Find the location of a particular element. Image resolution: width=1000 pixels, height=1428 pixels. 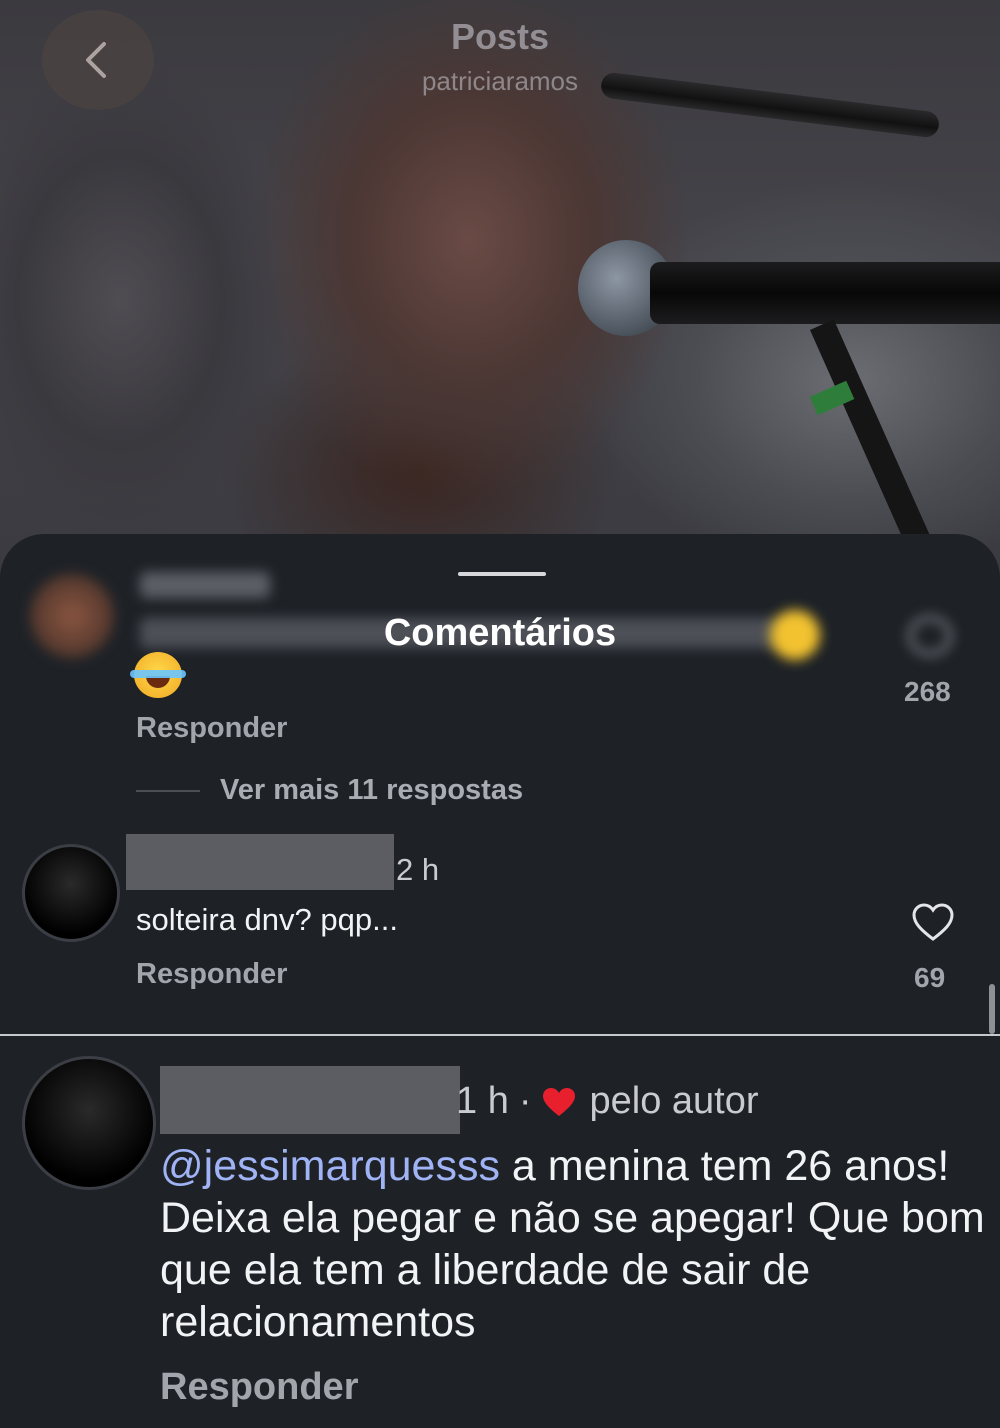

page-subtitle: patriciaramos is located at coordinates (500, 81).